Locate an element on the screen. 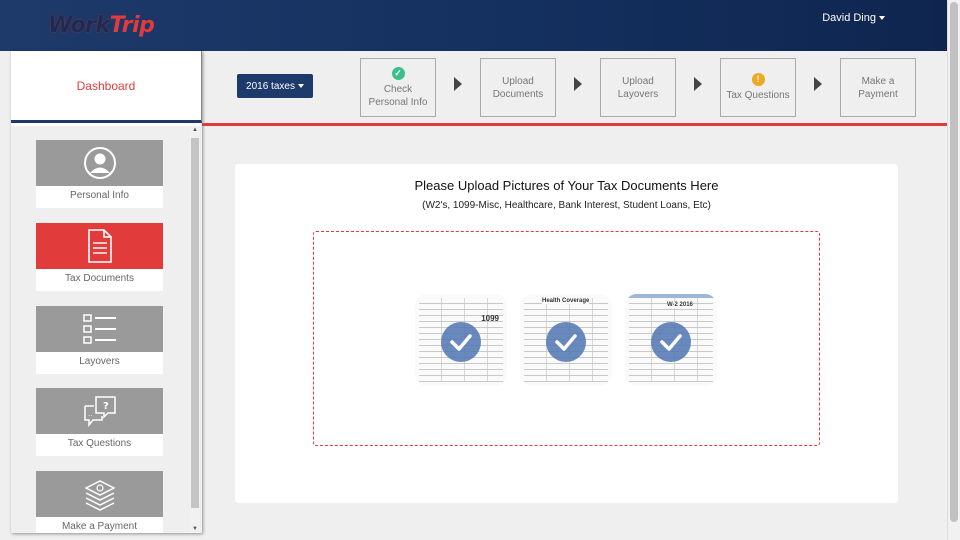  tax-year-label: 2016 taxes is located at coordinates (270, 86).